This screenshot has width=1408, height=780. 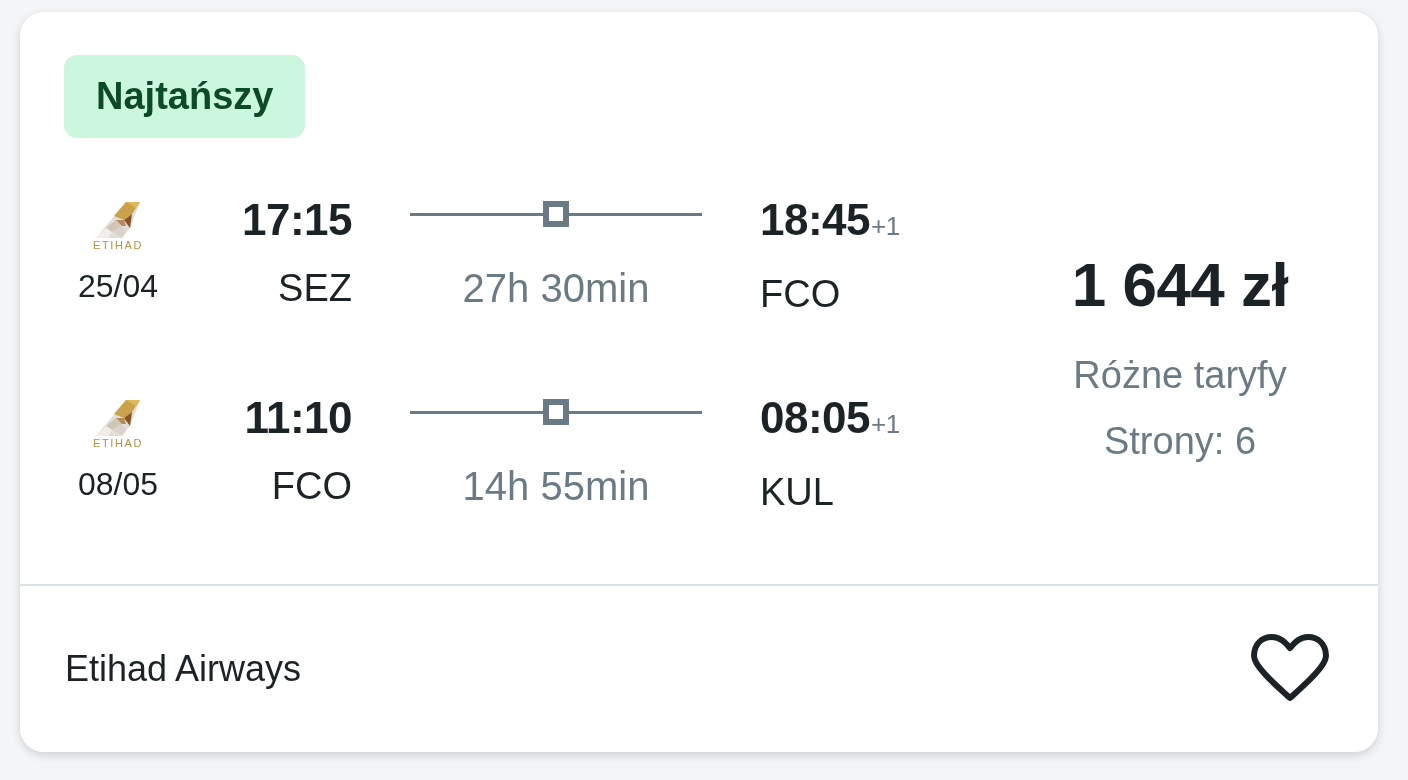 I want to click on arrival-airport: FCO, so click(x=801, y=294).